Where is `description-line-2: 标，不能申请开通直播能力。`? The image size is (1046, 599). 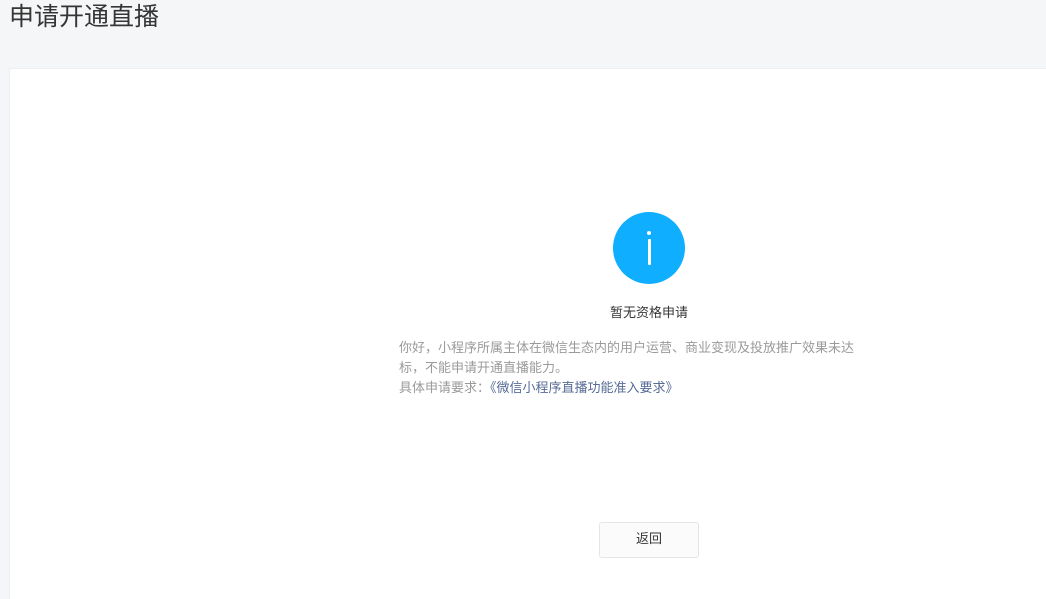
description-line-2: 标，不能申请开通直播能力。 is located at coordinates (484, 368).